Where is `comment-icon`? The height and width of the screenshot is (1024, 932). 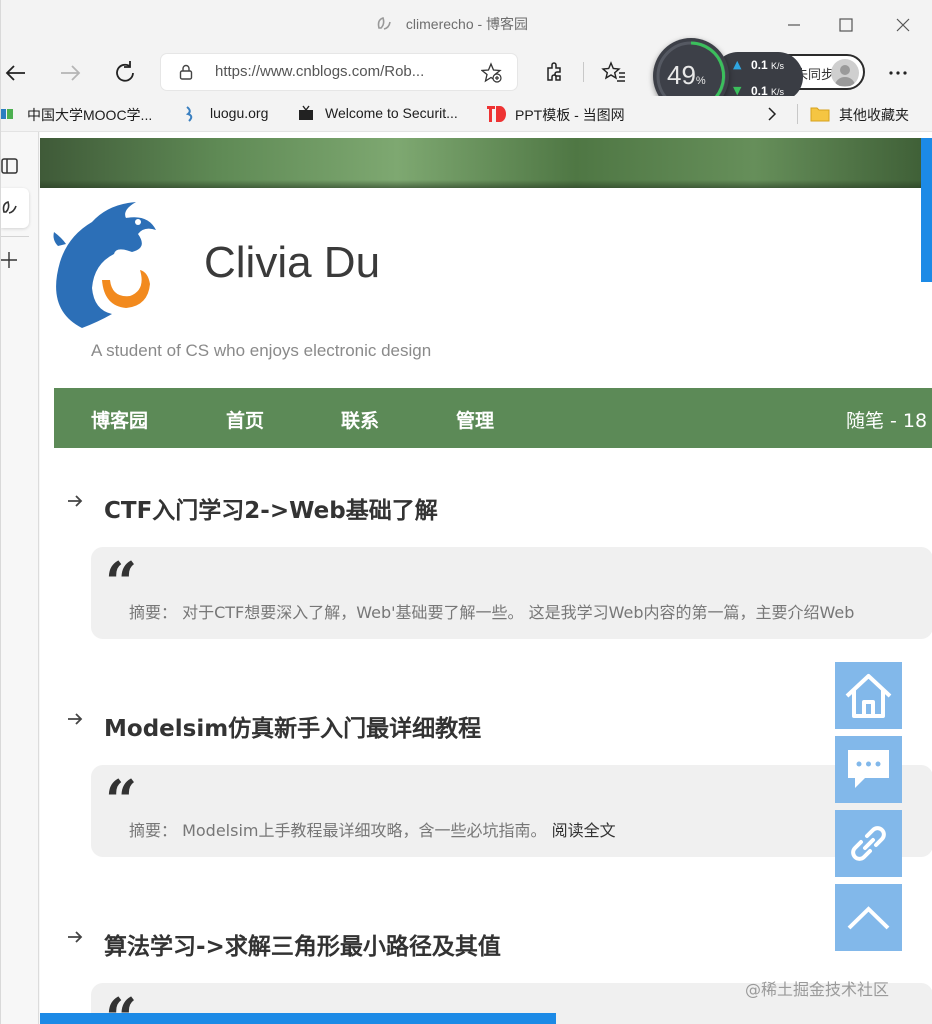 comment-icon is located at coordinates (868, 769).